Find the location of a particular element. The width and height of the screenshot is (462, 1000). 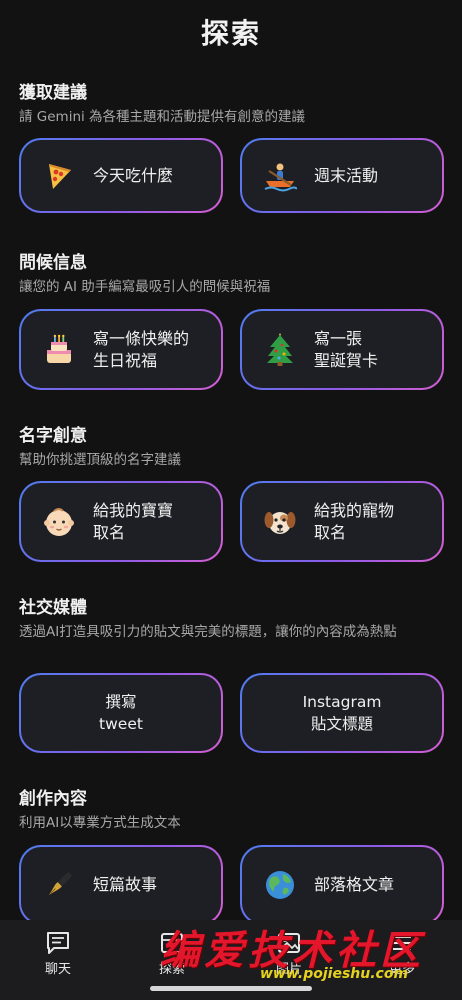

nav-label: 探索 is located at coordinates (171, 969).